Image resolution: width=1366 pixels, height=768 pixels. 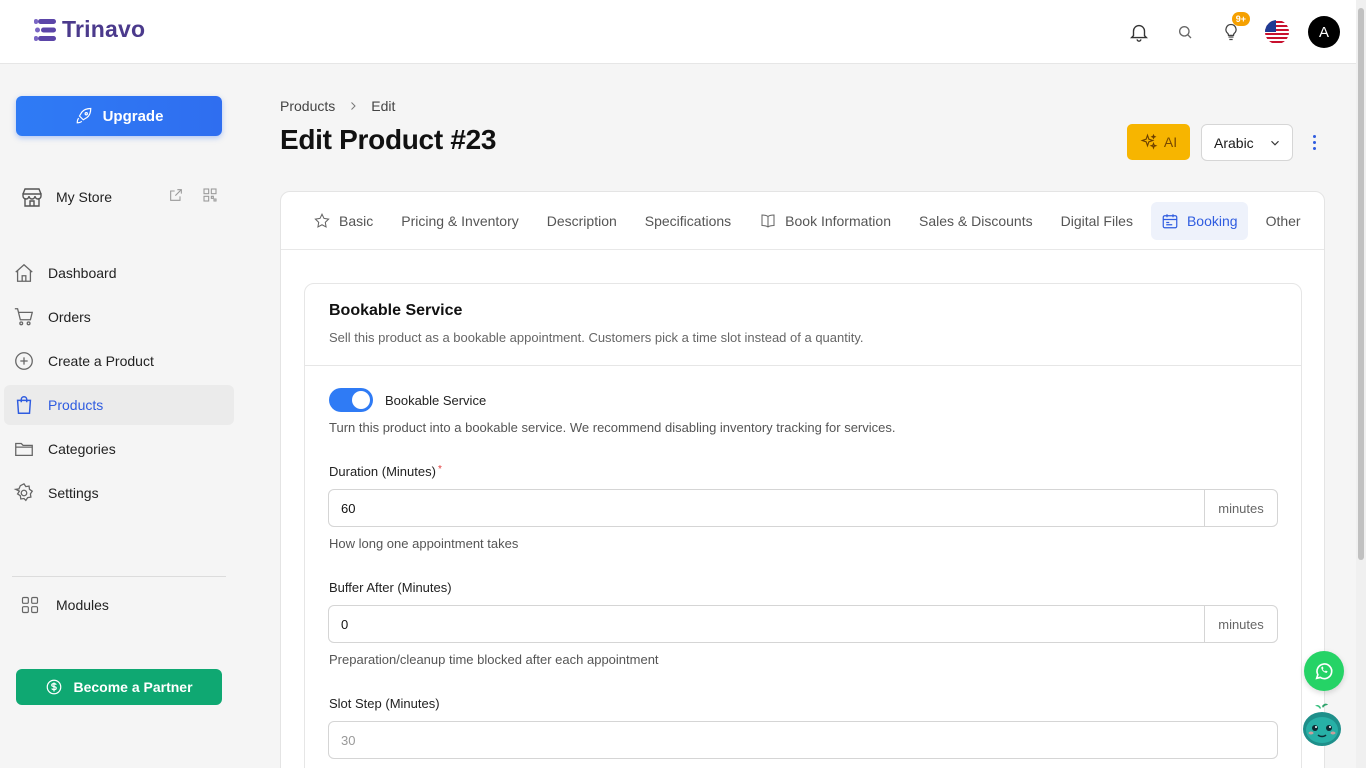 I want to click on sidebar-item-orders: Orders, so click(x=119, y=317).